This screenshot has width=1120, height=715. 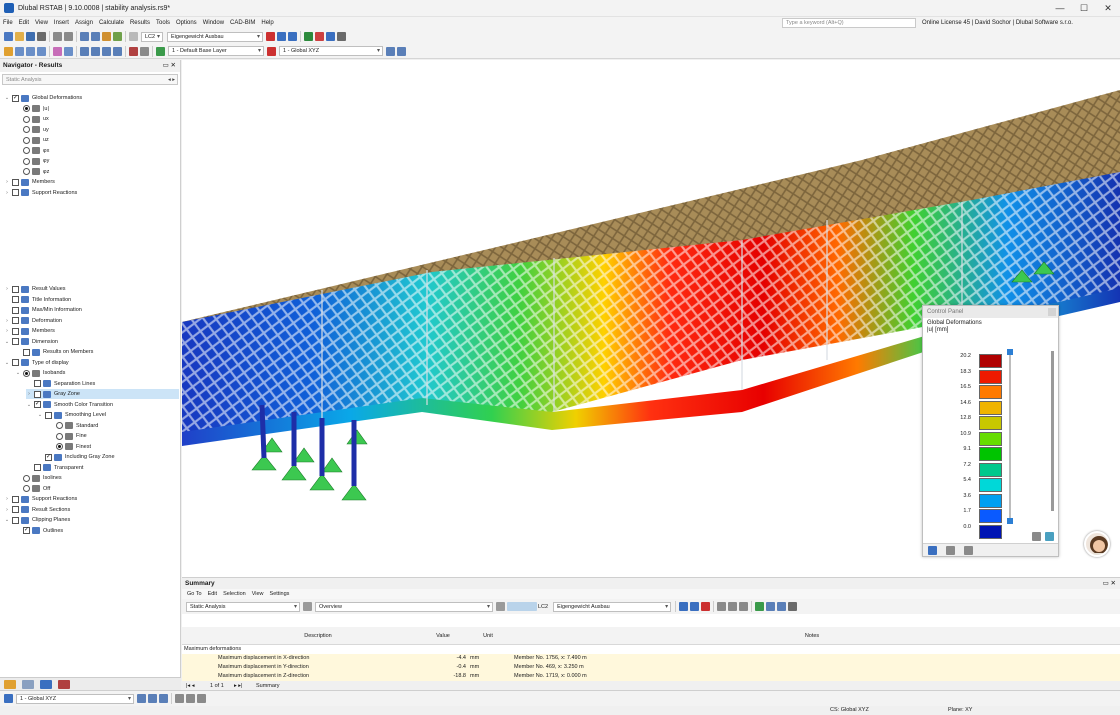 What do you see at coordinates (64, 684) in the screenshot?
I see `results-tab-icon` at bounding box center [64, 684].